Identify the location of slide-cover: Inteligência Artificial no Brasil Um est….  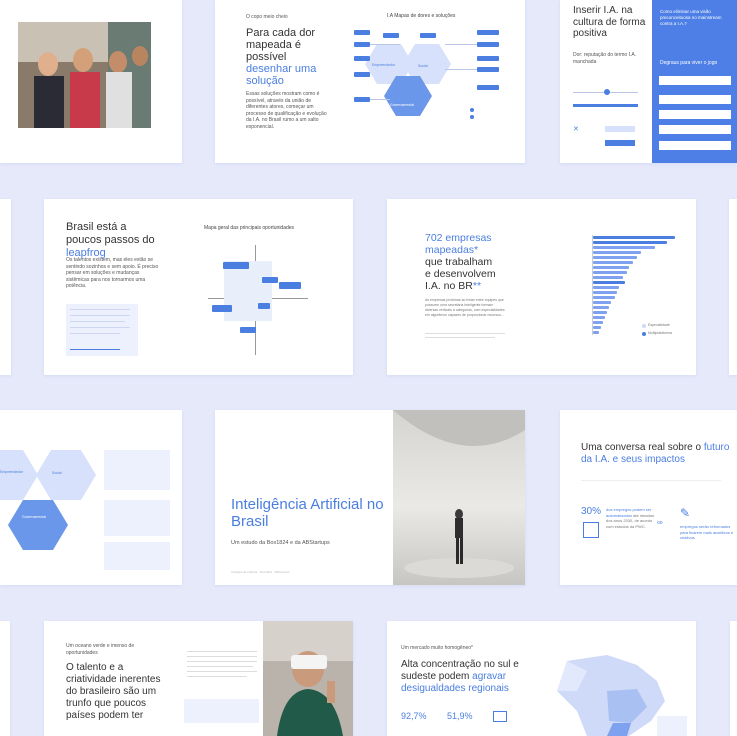
(370, 497).